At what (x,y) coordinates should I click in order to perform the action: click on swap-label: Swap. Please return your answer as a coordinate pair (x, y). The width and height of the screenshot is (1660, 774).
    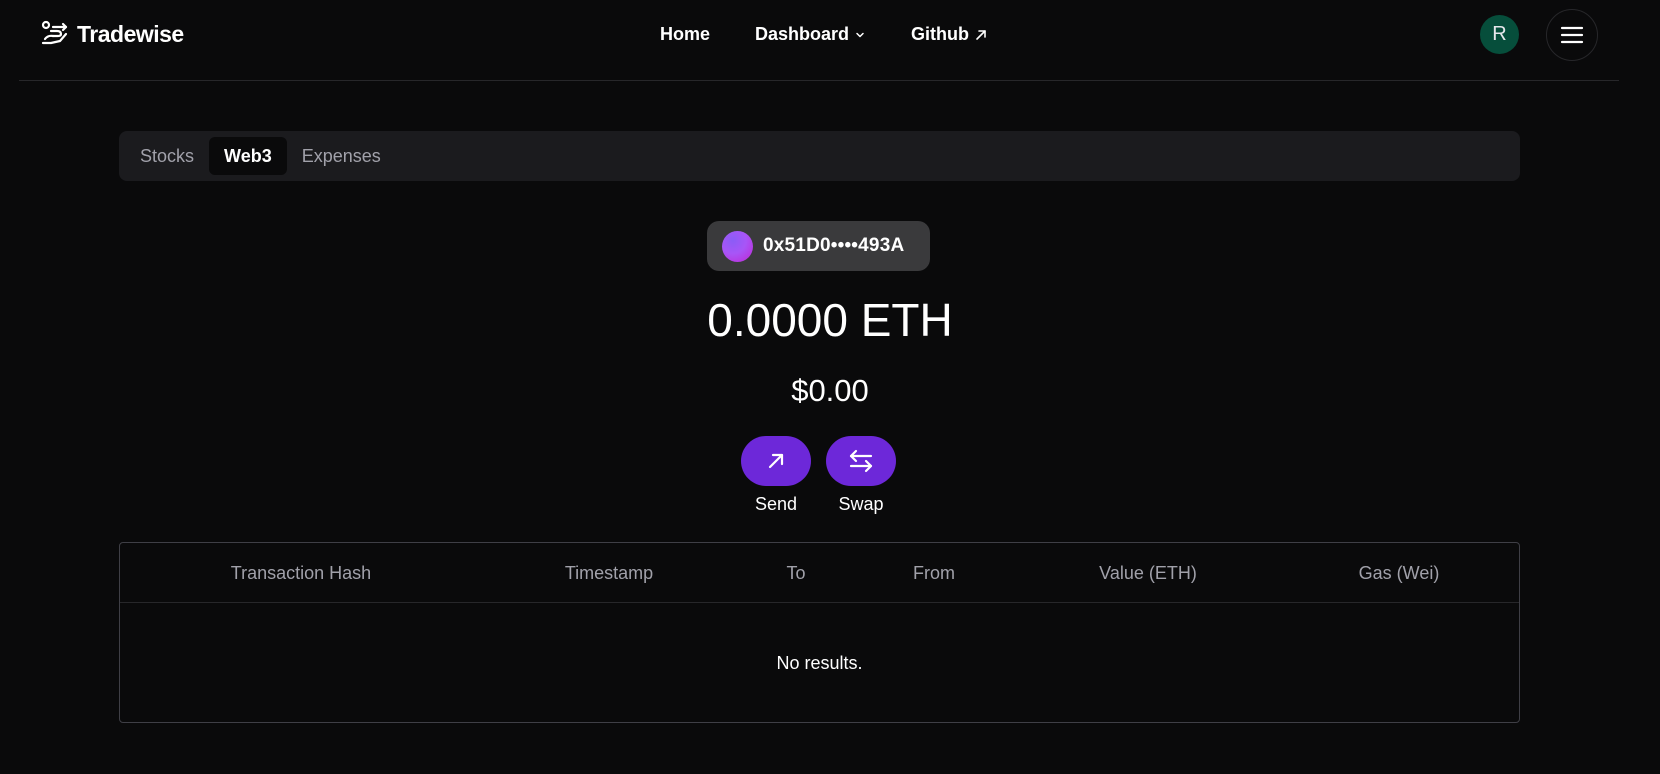
    Looking at the image, I should click on (861, 504).